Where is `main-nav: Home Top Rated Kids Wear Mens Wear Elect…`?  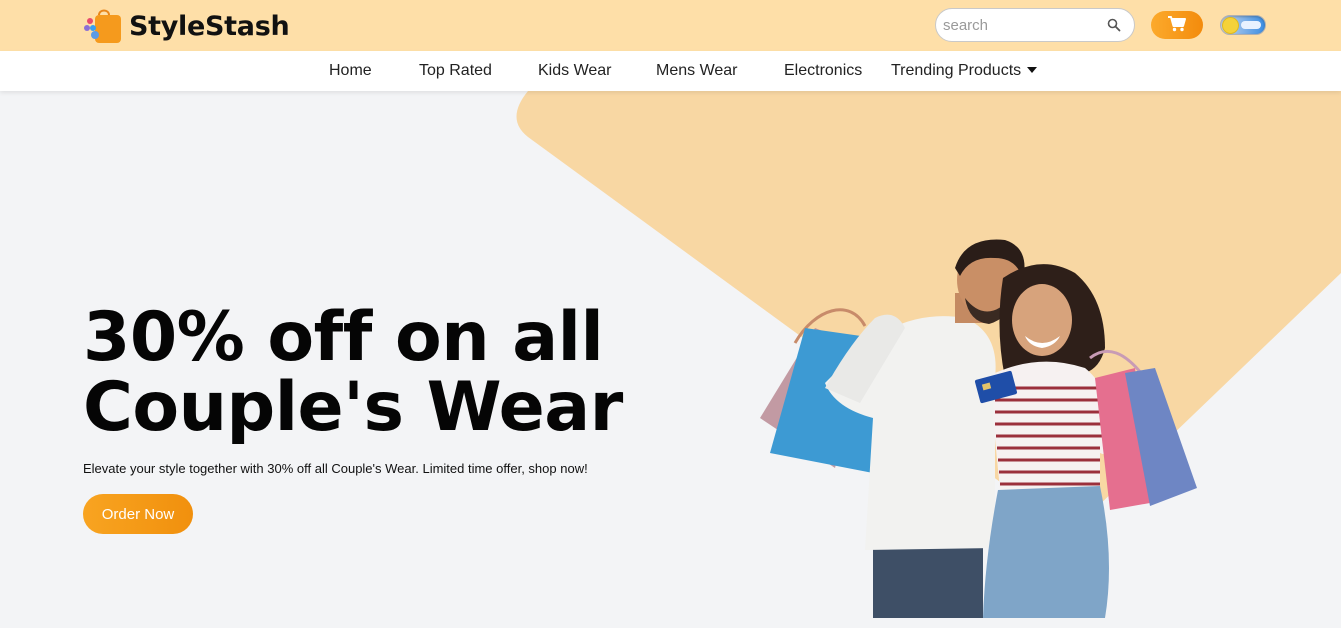 main-nav: Home Top Rated Kids Wear Mens Wear Elect… is located at coordinates (670, 71).